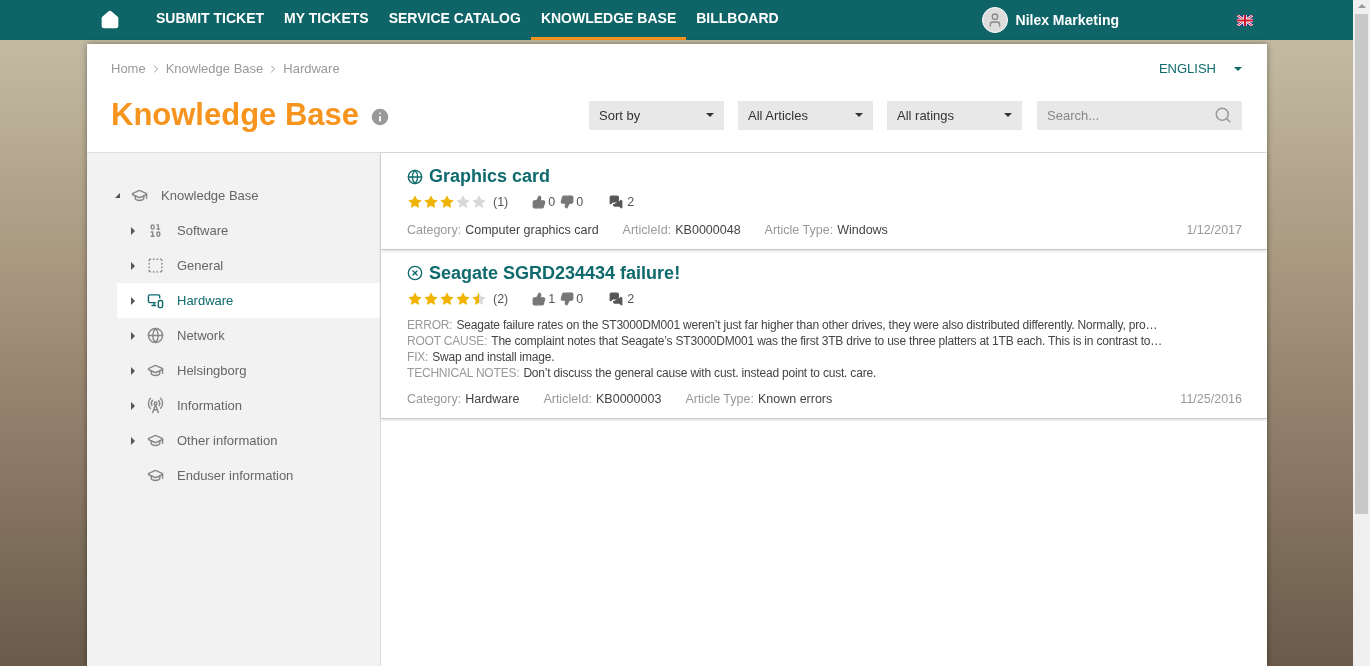  What do you see at coordinates (210, 405) in the screenshot?
I see `tree-label: Information` at bounding box center [210, 405].